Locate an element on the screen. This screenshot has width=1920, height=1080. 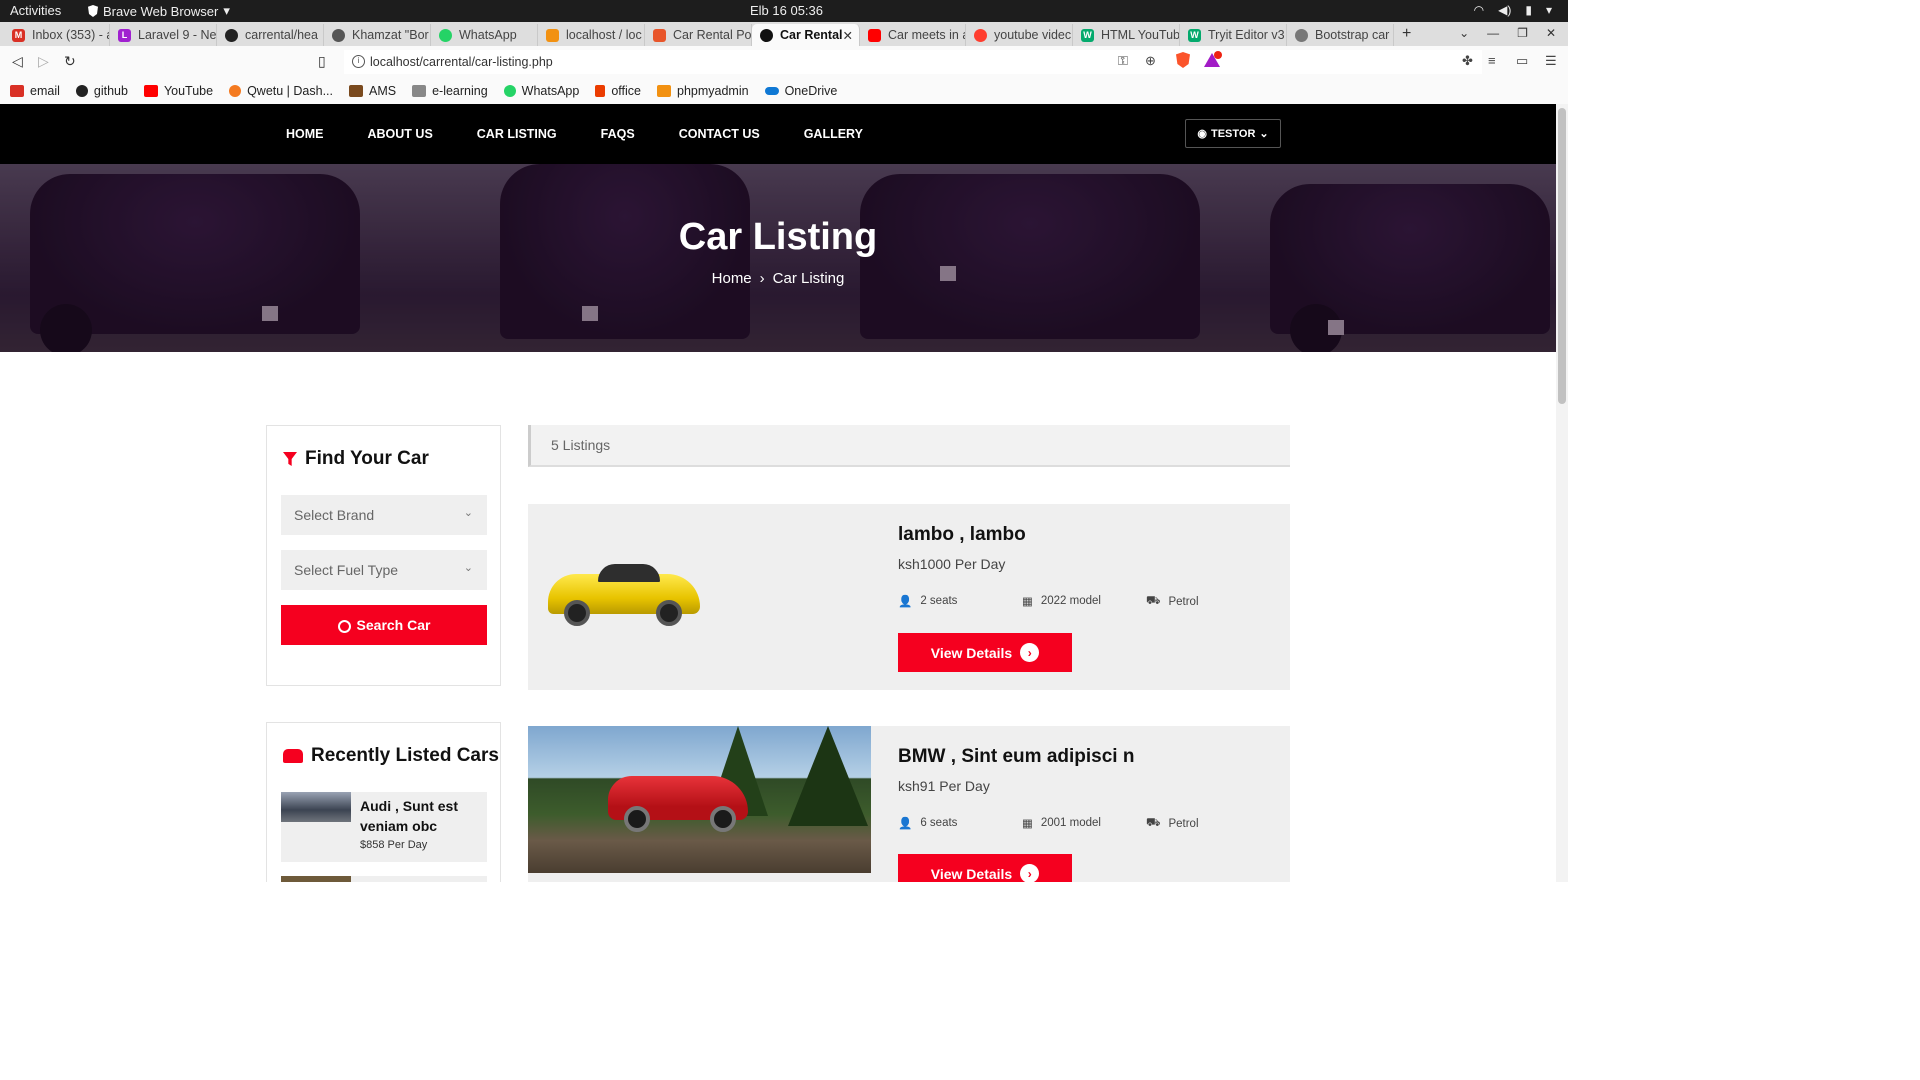
tab-label: localhost / loc is located at coordinates (604, 35).